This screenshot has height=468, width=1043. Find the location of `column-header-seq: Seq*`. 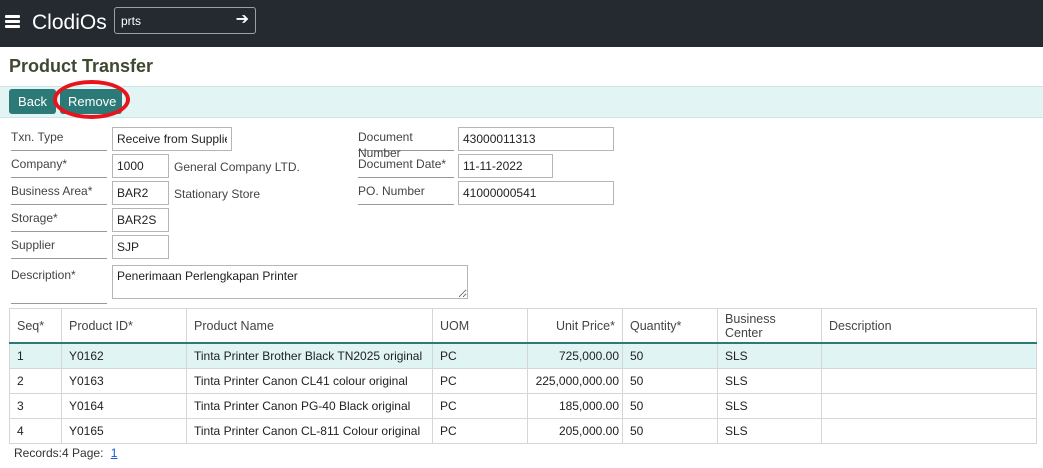

column-header-seq: Seq* is located at coordinates (35, 326).